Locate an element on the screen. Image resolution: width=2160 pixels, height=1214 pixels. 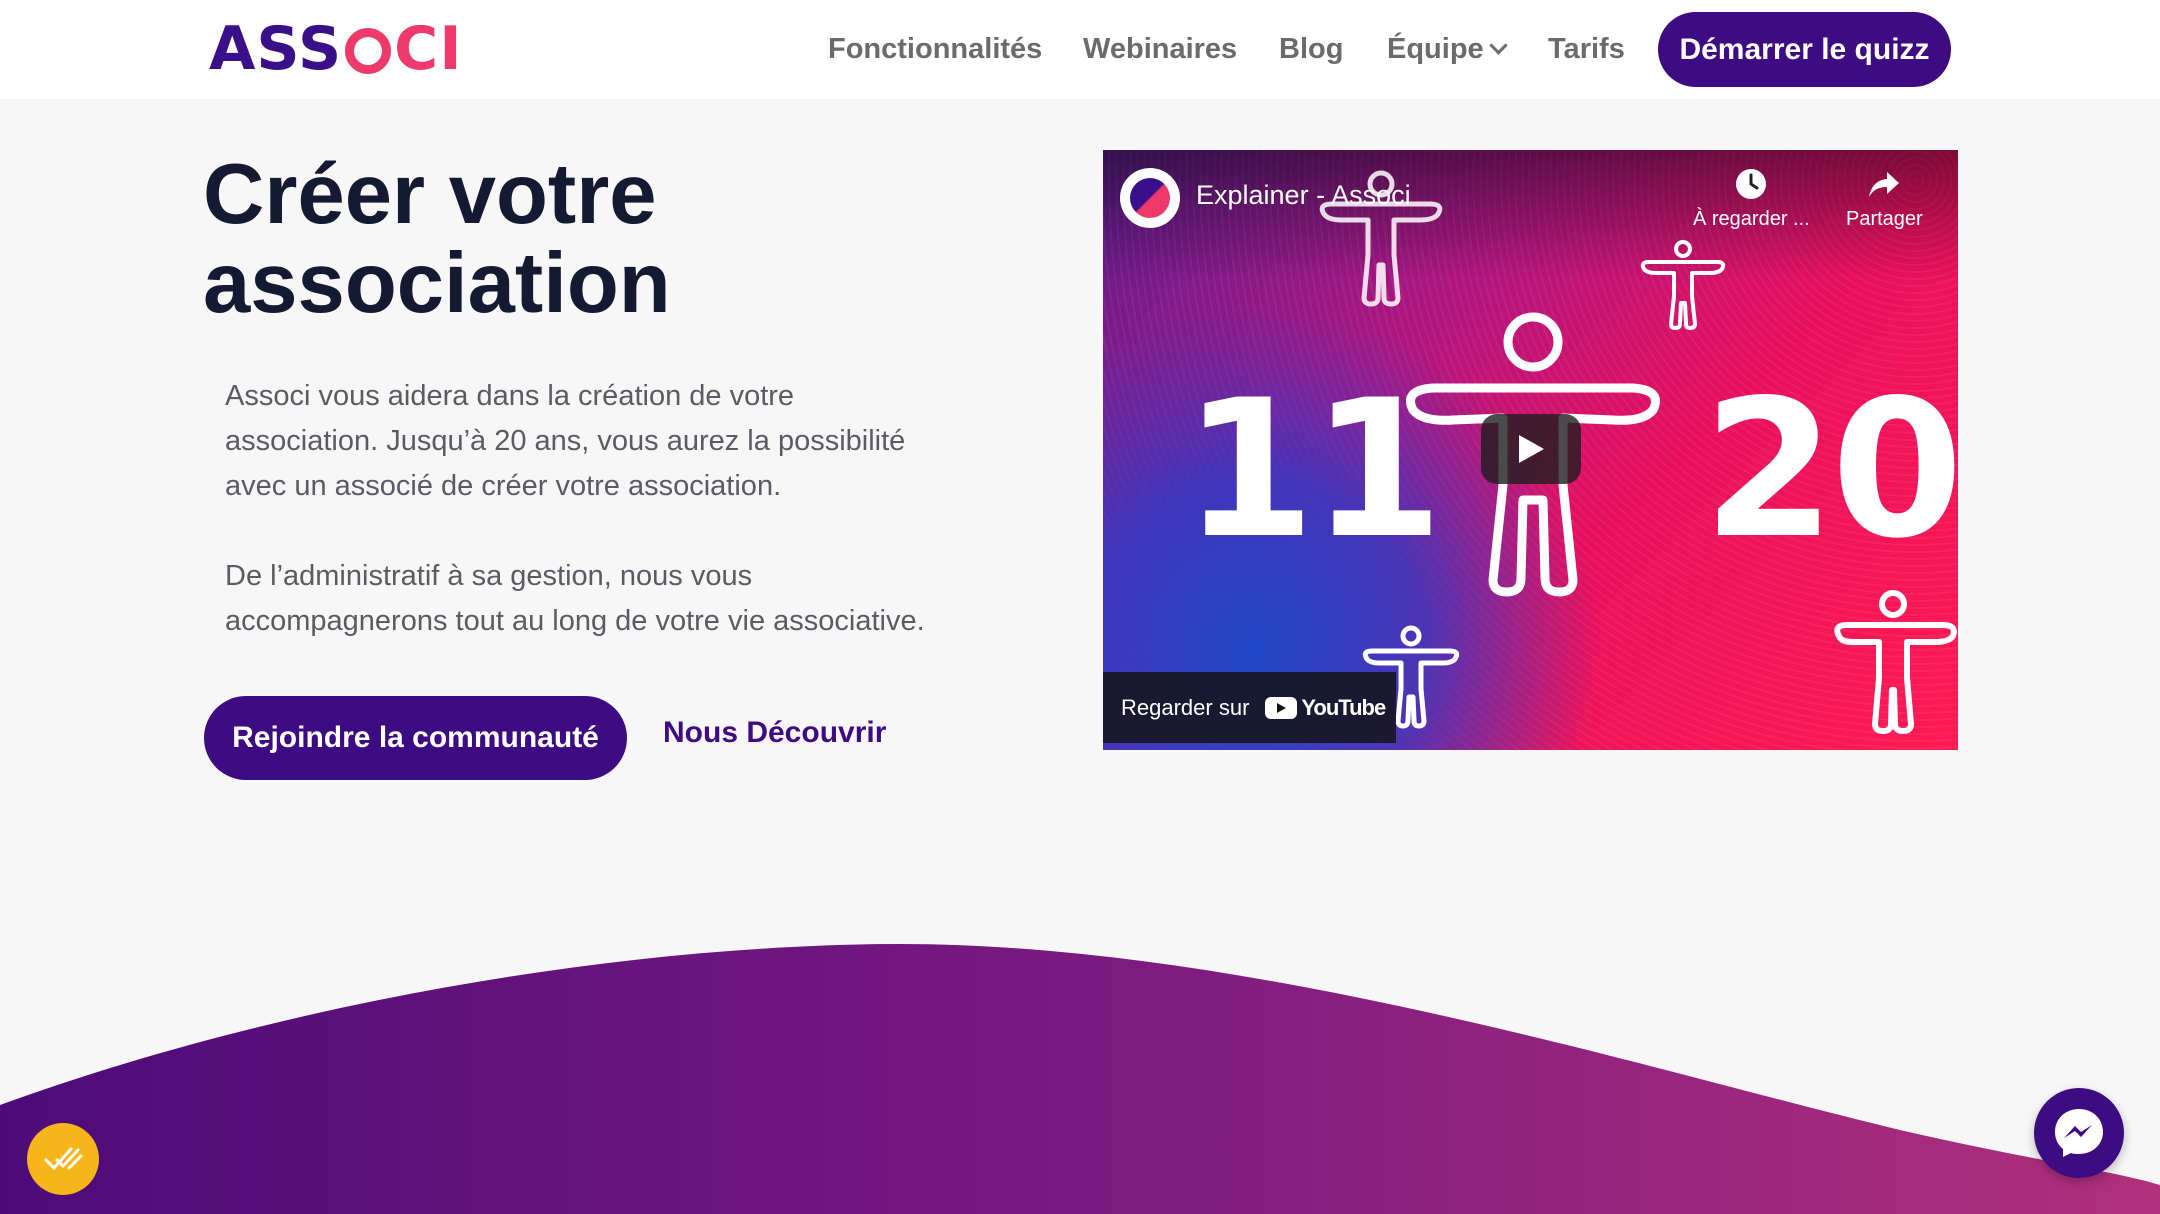
nav-webinaires: Webinaires is located at coordinates (1160, 49).